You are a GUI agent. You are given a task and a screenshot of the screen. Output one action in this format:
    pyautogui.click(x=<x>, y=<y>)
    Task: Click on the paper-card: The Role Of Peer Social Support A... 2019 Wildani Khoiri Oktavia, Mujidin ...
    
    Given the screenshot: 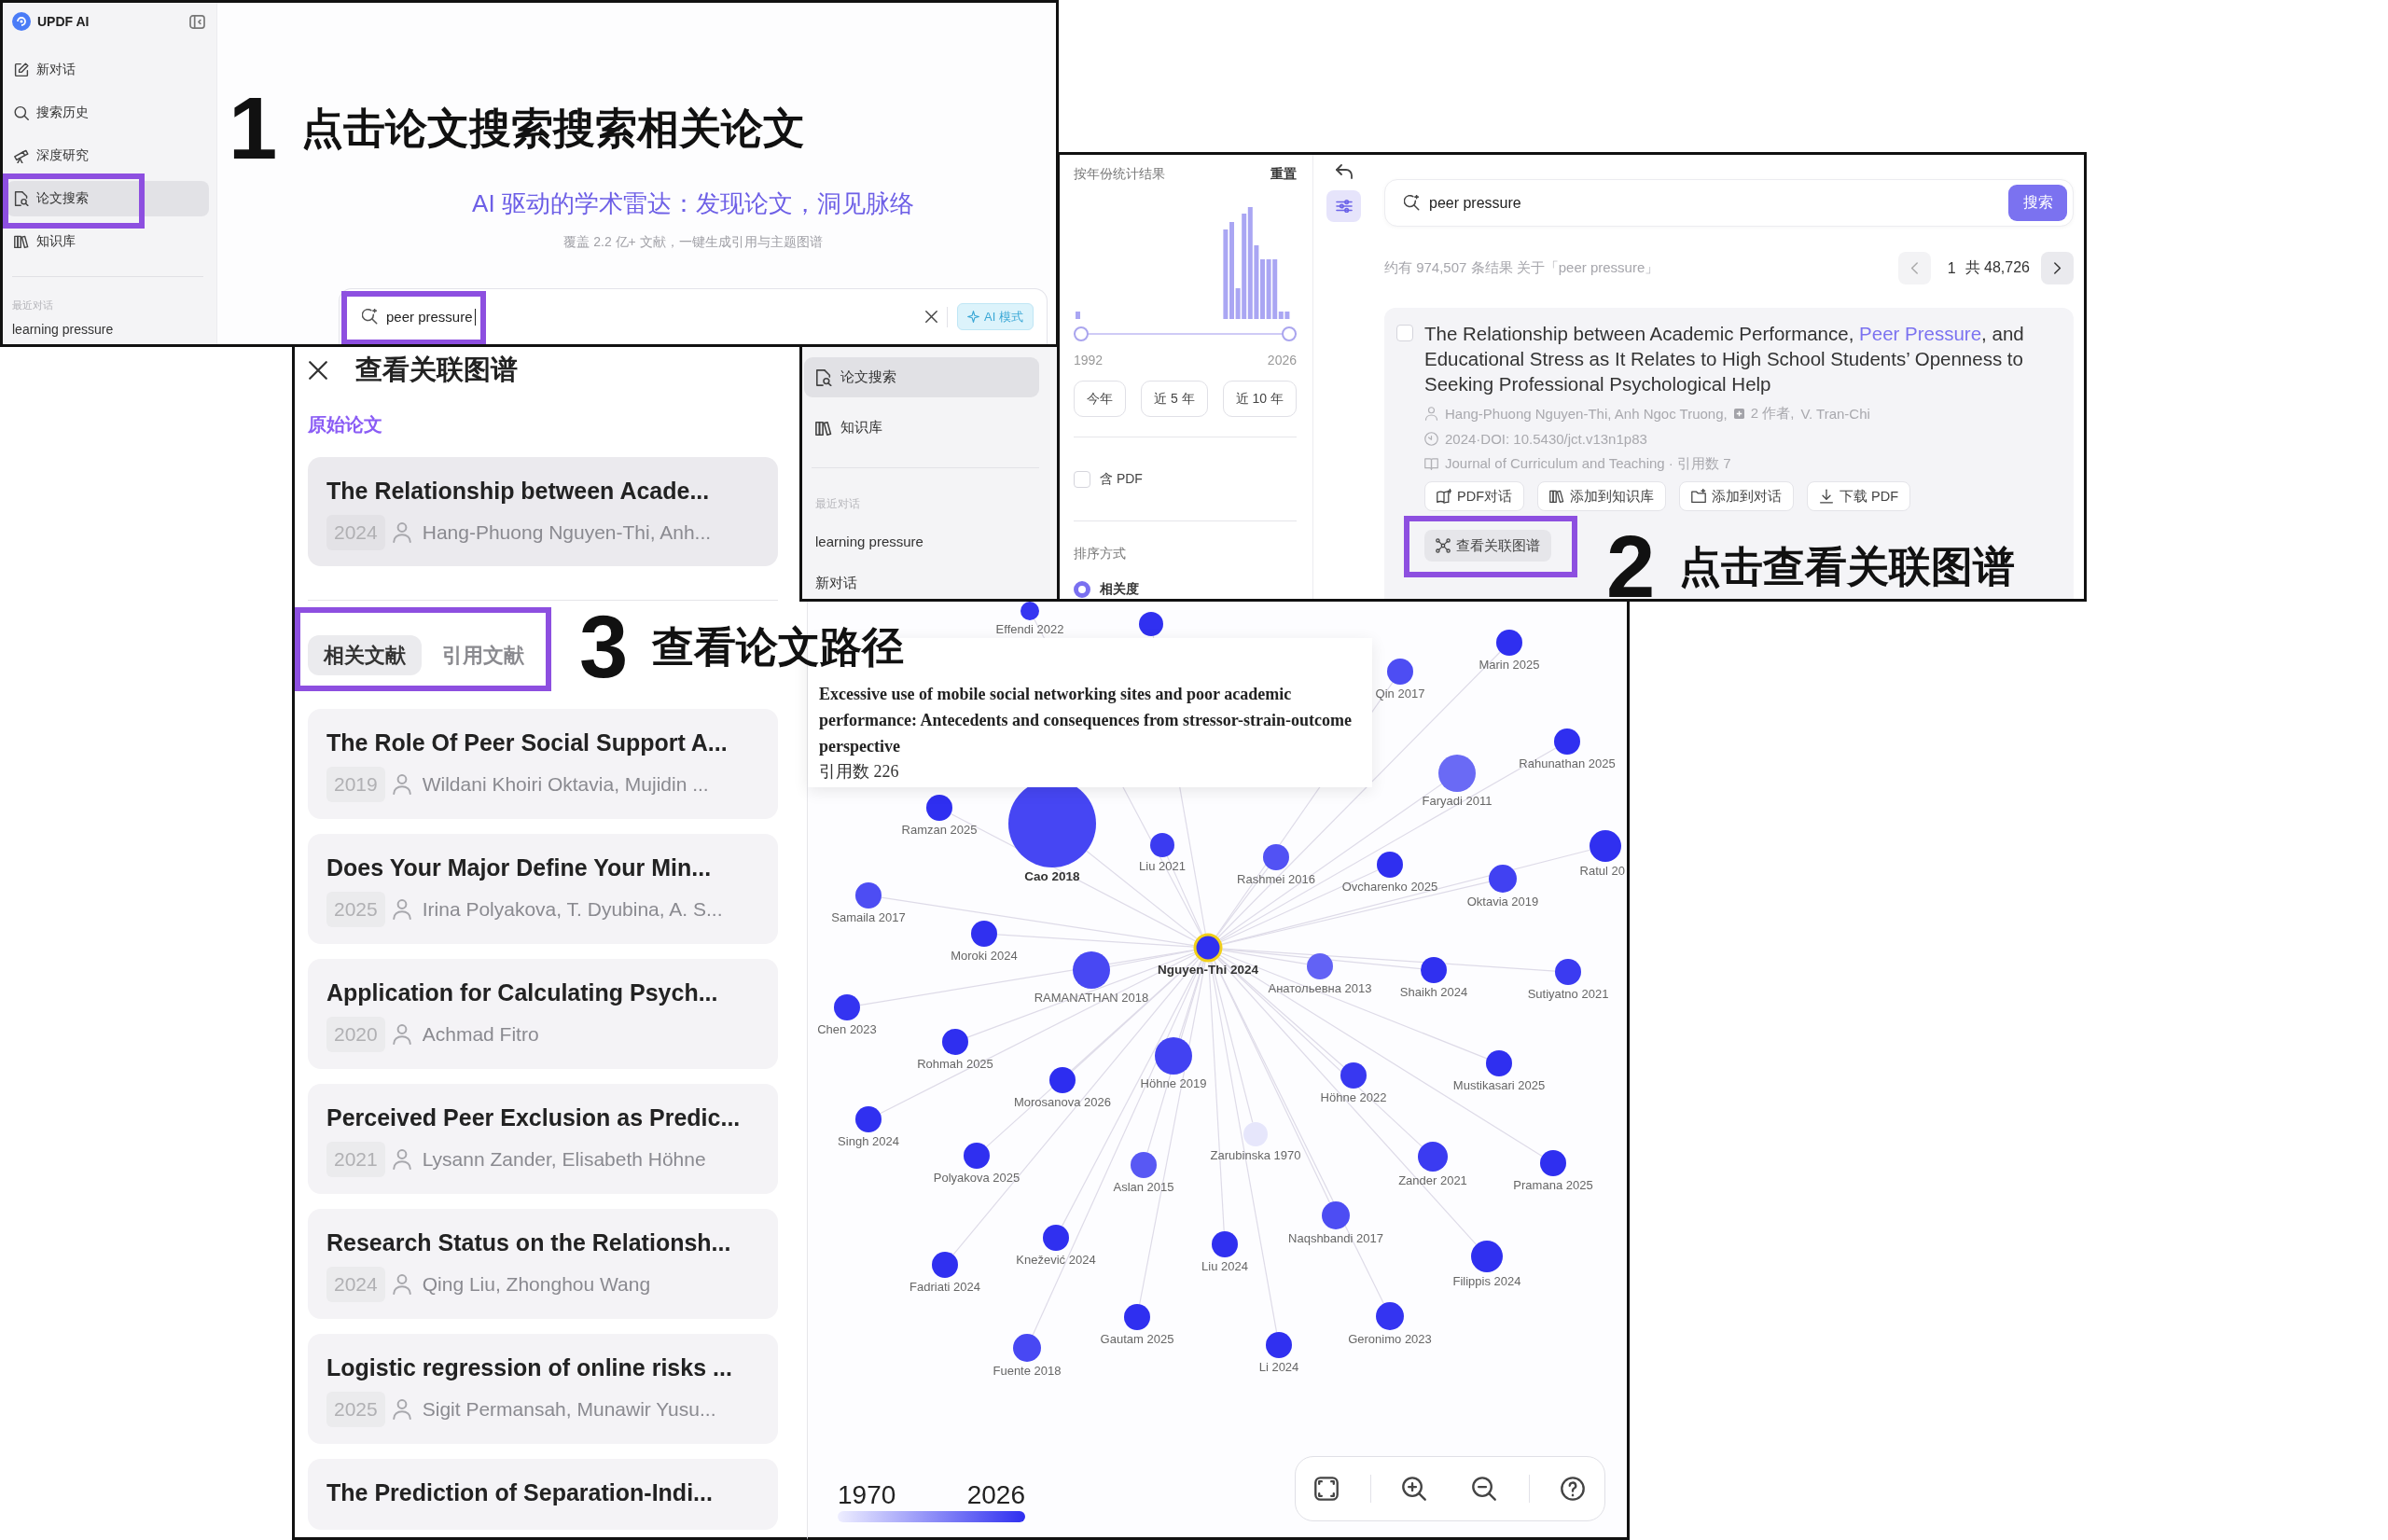 What is the action you would take?
    pyautogui.click(x=543, y=764)
    